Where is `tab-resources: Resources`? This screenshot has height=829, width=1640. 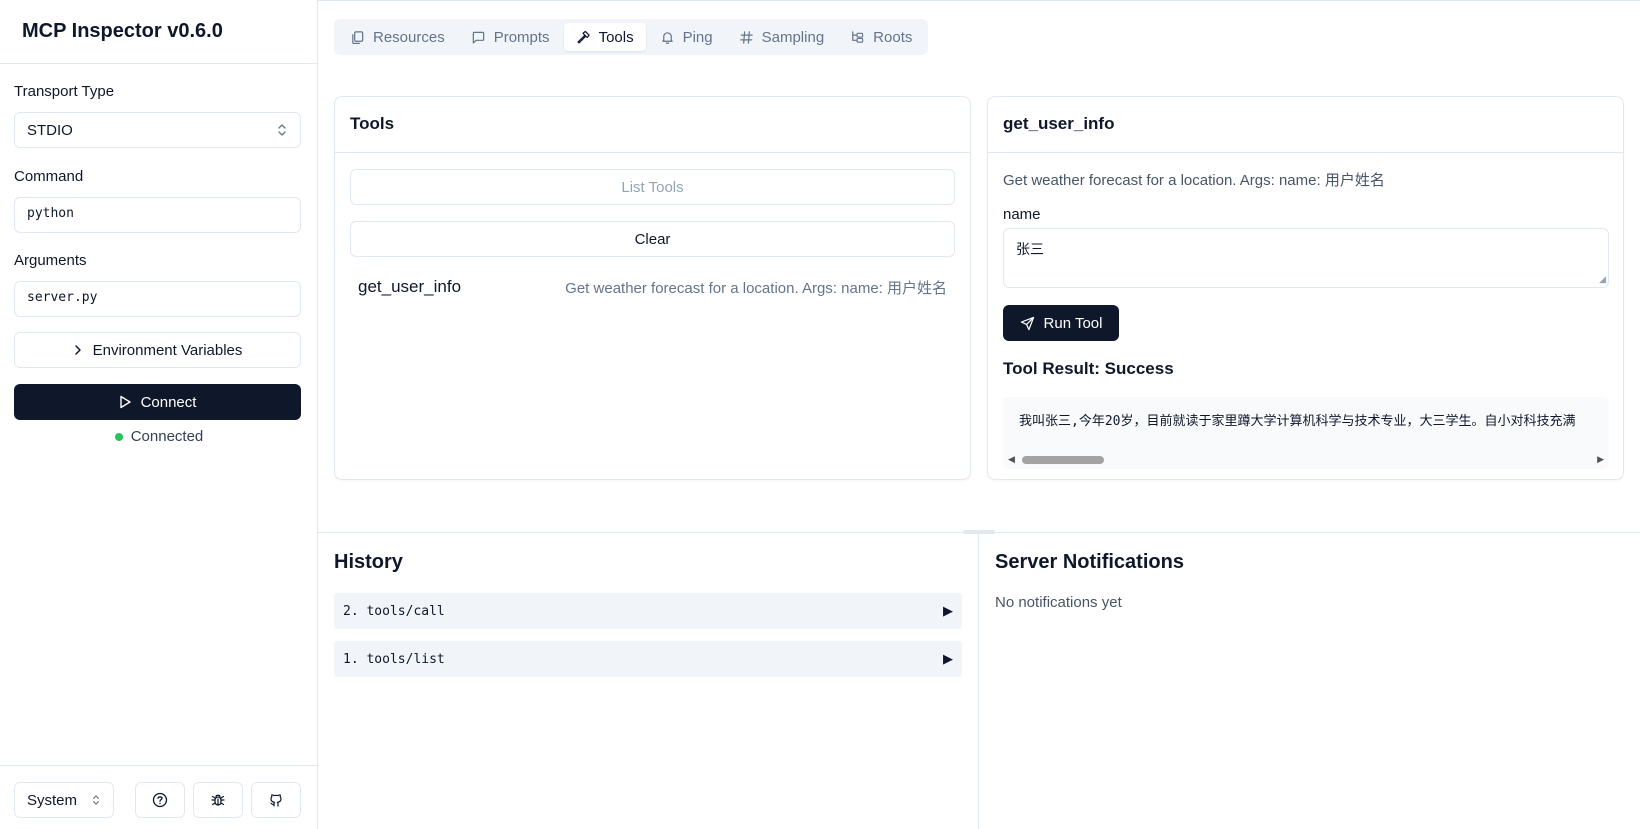 tab-resources: Resources is located at coordinates (397, 37).